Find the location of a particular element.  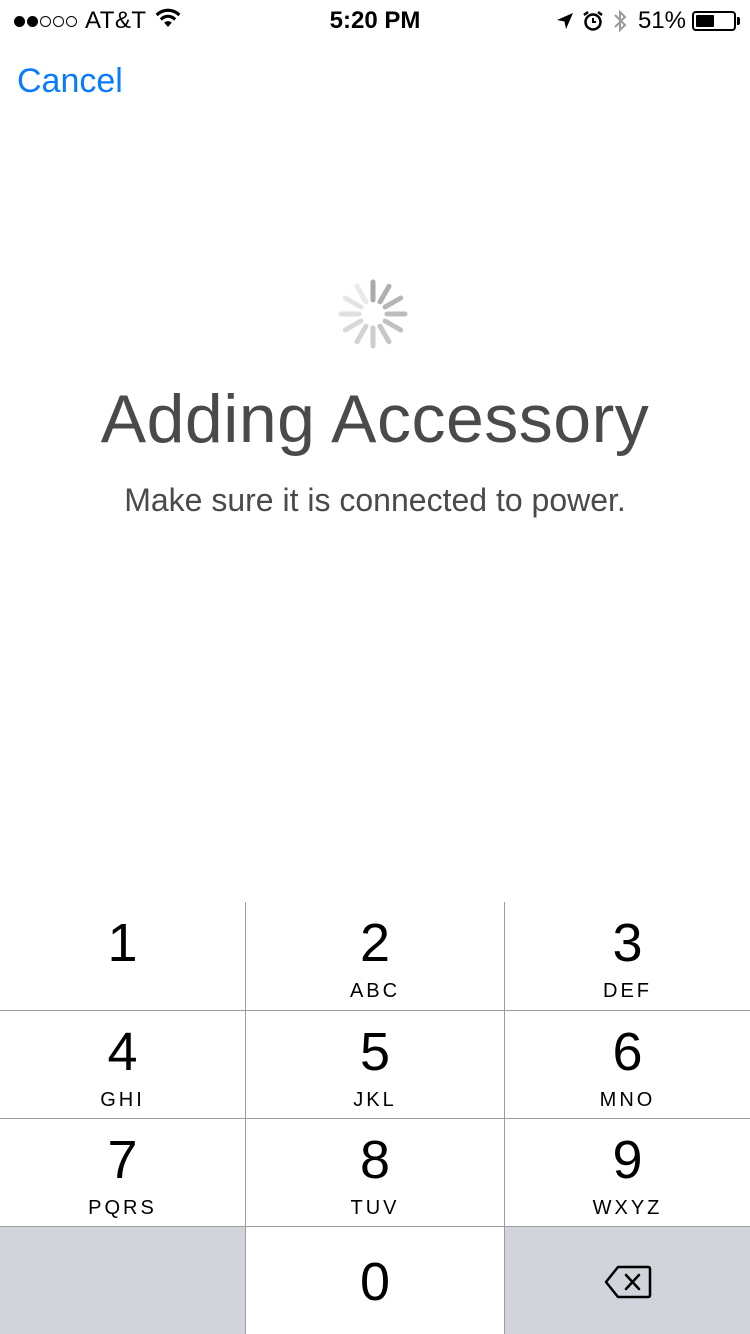

key-letters: GHI is located at coordinates (122, 1100).